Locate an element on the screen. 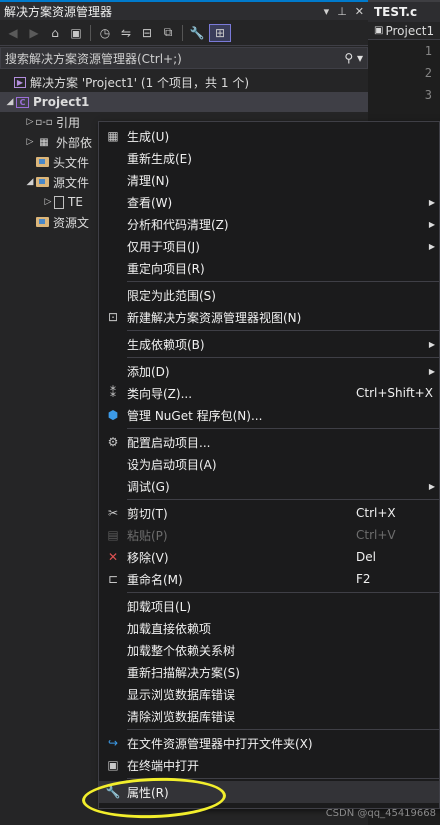 The height and width of the screenshot is (825, 440). line-number: 1 is located at coordinates (428, 51).